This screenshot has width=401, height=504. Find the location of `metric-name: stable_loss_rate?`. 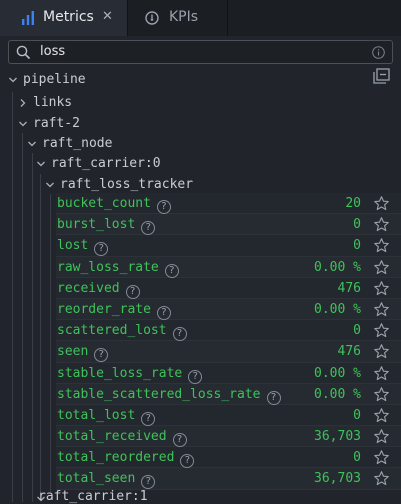

metric-name: stable_loss_rate? is located at coordinates (130, 374).